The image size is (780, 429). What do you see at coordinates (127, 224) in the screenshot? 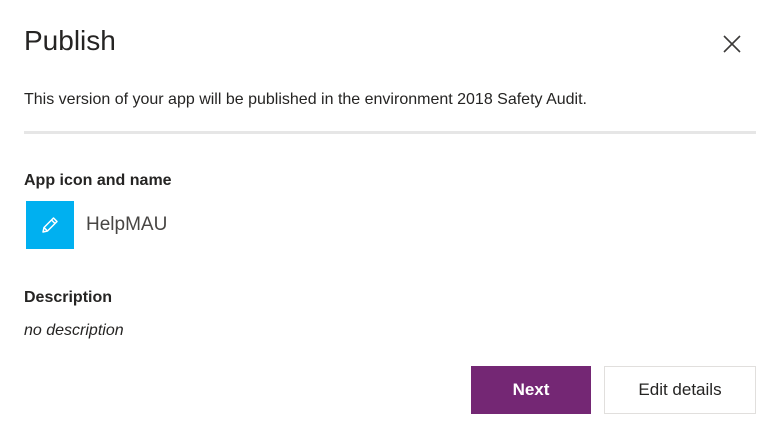
I see `app-name: HelpMAU` at bounding box center [127, 224].